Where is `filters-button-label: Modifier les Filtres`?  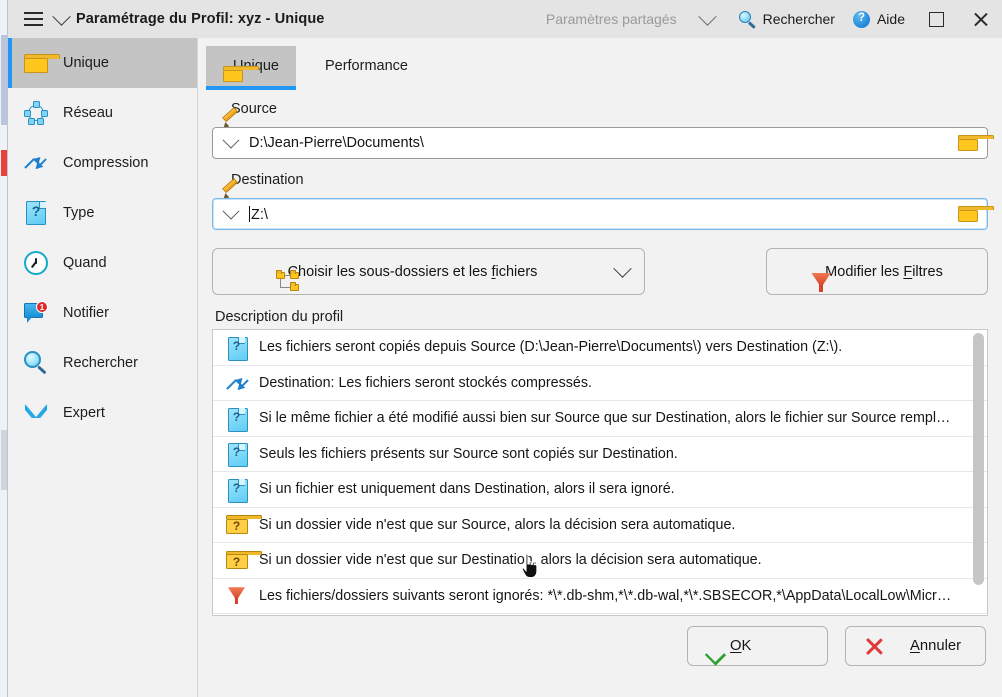
filters-button-label: Modifier les Filtres is located at coordinates (884, 271).